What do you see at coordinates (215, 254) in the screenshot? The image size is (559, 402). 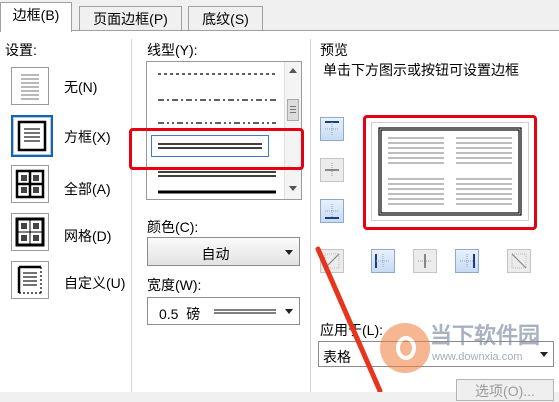 I see `color-value: 自动` at bounding box center [215, 254].